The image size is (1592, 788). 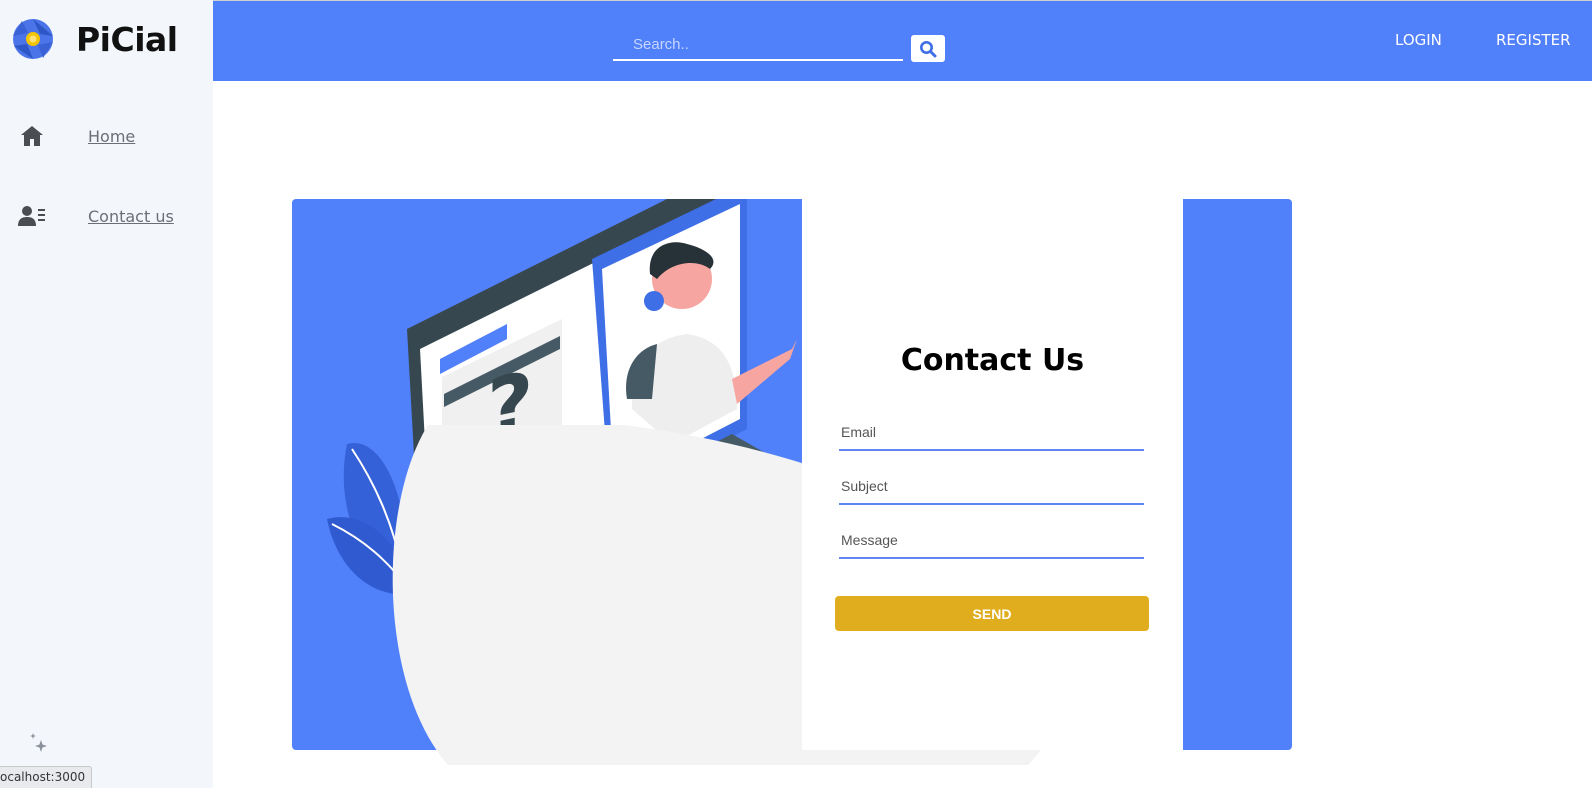 What do you see at coordinates (992, 360) in the screenshot?
I see `form-title: Contact Us` at bounding box center [992, 360].